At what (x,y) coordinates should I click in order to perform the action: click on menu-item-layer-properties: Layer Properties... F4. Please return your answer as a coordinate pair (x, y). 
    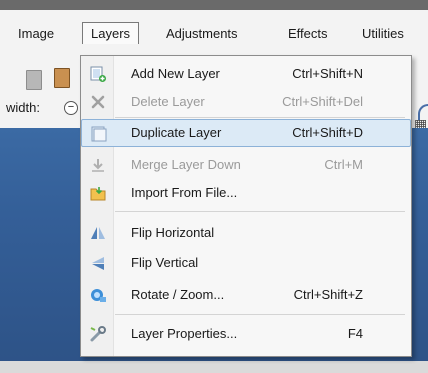
    Looking at the image, I should click on (246, 334).